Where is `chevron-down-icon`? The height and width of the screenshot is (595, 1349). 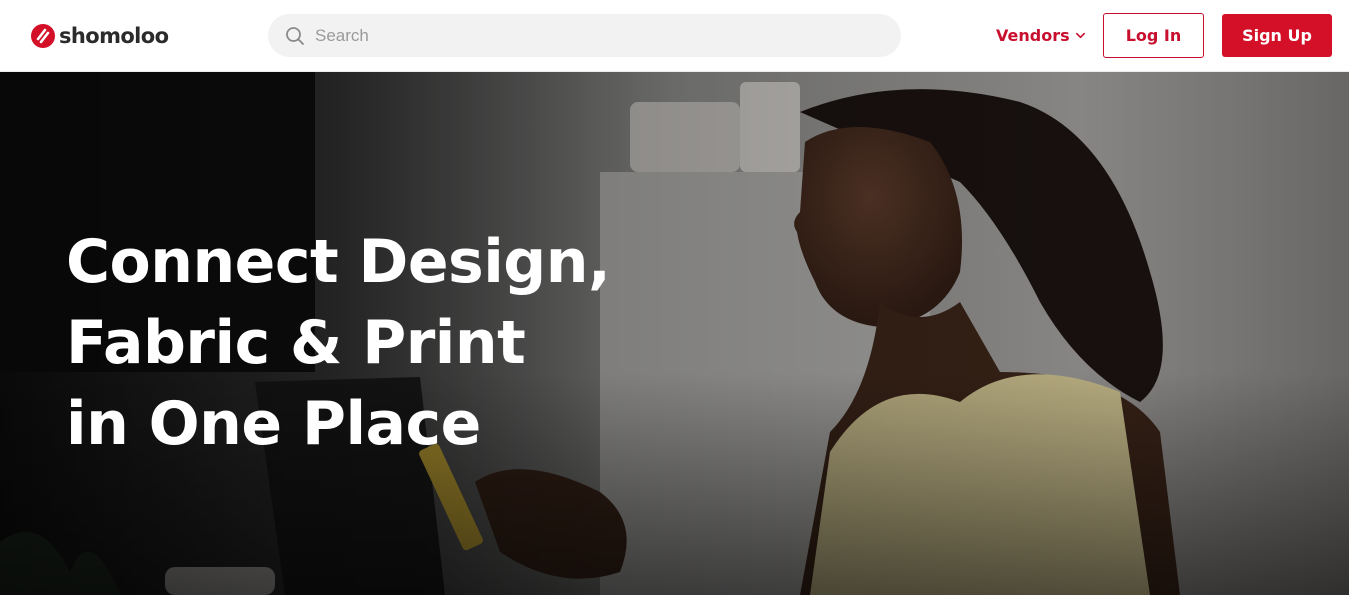 chevron-down-icon is located at coordinates (1080, 35).